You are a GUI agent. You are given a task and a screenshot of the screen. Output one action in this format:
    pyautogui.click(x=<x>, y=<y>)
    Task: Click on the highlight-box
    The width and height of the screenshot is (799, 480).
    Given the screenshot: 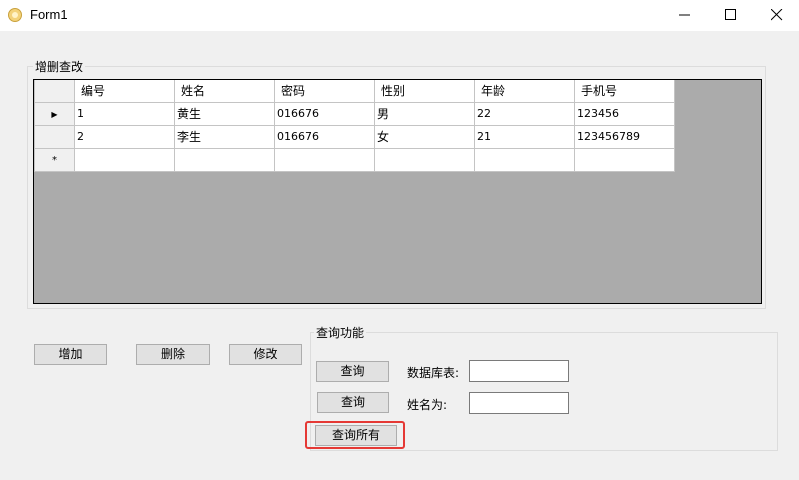 What is the action you would take?
    pyautogui.click(x=355, y=435)
    